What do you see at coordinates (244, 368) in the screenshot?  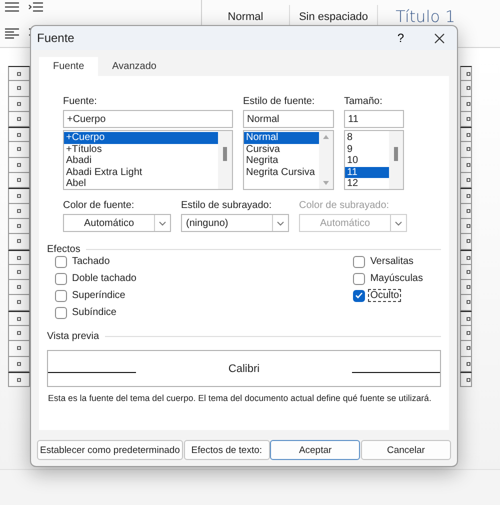 I see `preview-sample: Calibri` at bounding box center [244, 368].